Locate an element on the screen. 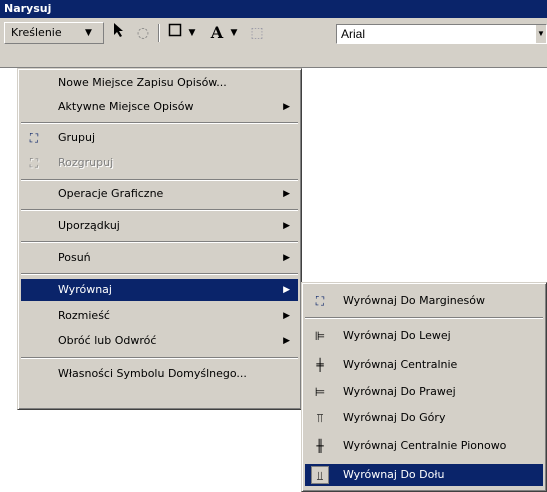 This screenshot has height=492, width=547. align-center-icon: ╪ is located at coordinates (320, 365).